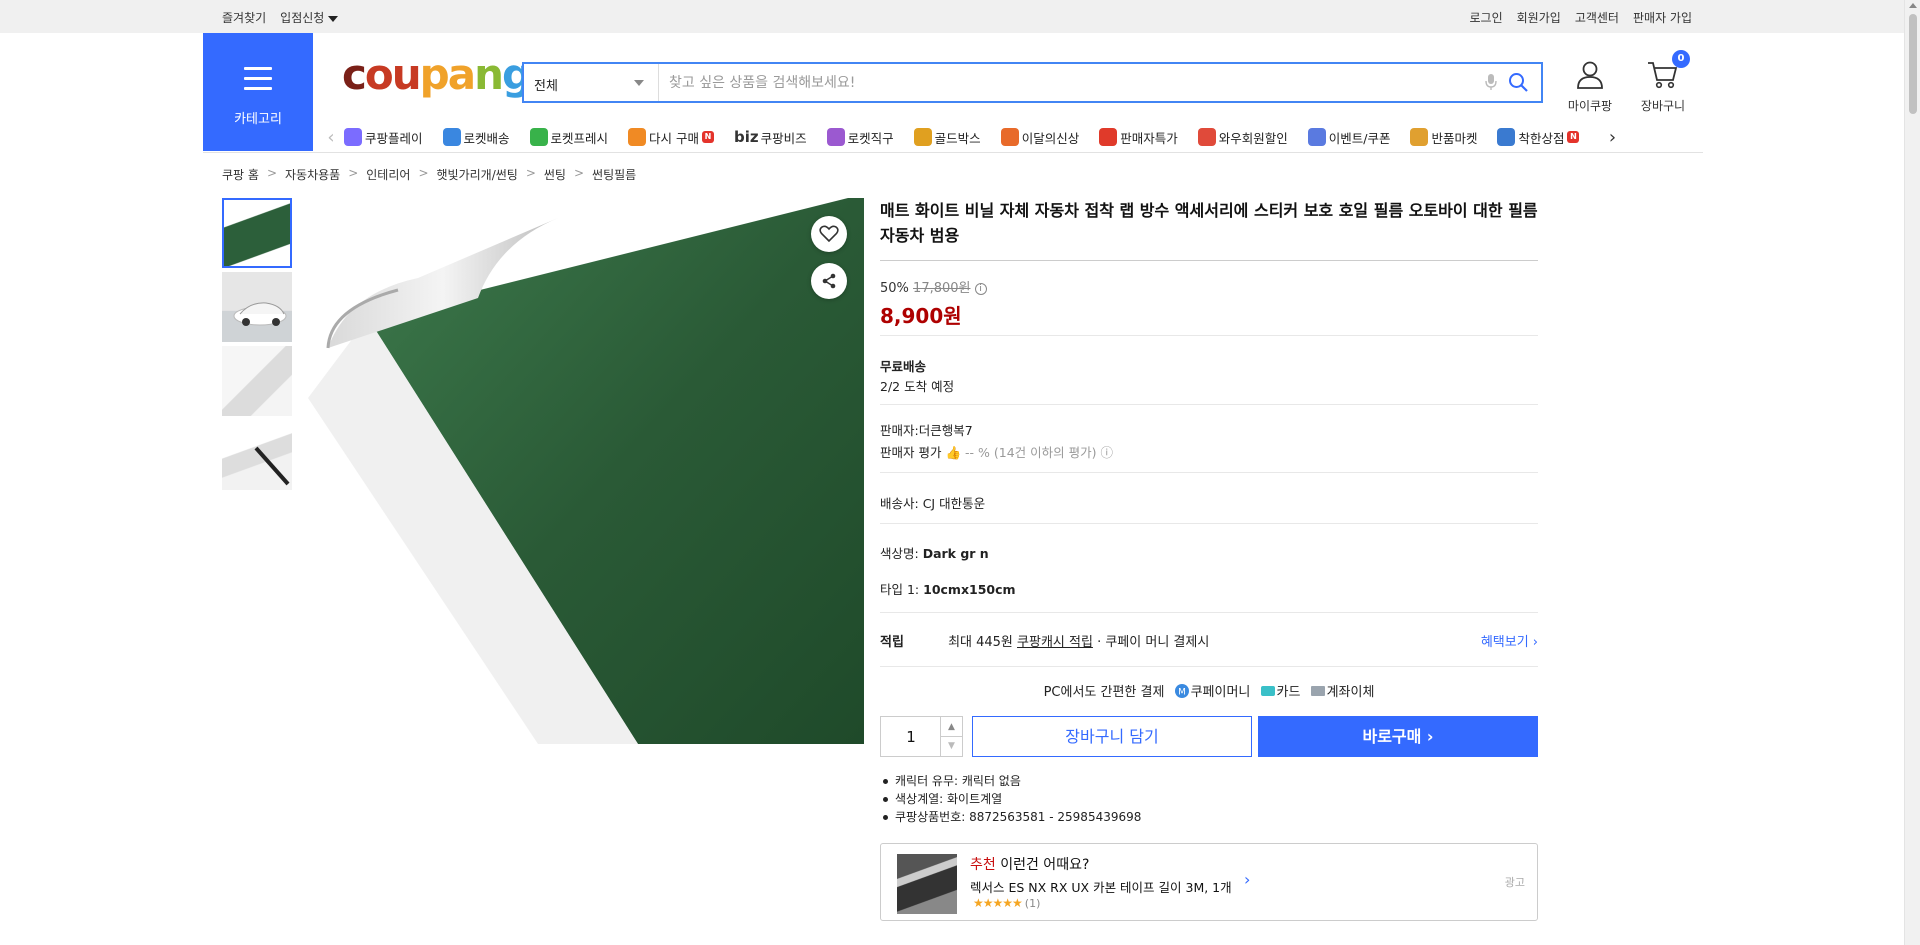  Describe the element at coordinates (1181, 692) in the screenshot. I see `coupay-money-icon: M` at that location.